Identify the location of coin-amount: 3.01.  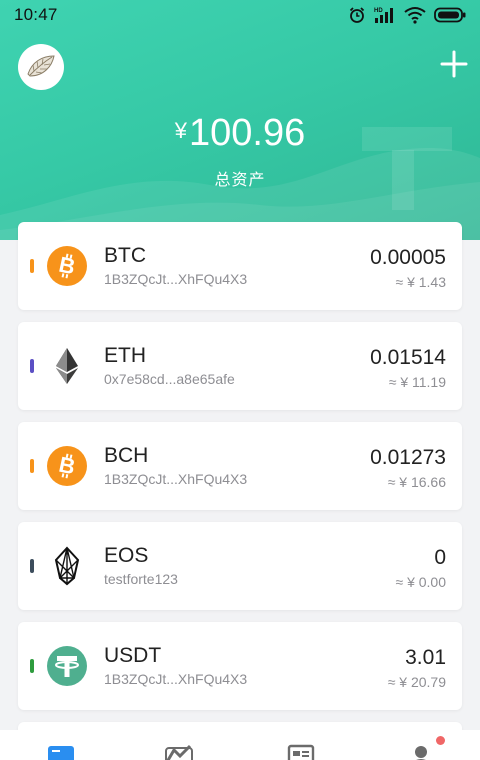
(425, 657).